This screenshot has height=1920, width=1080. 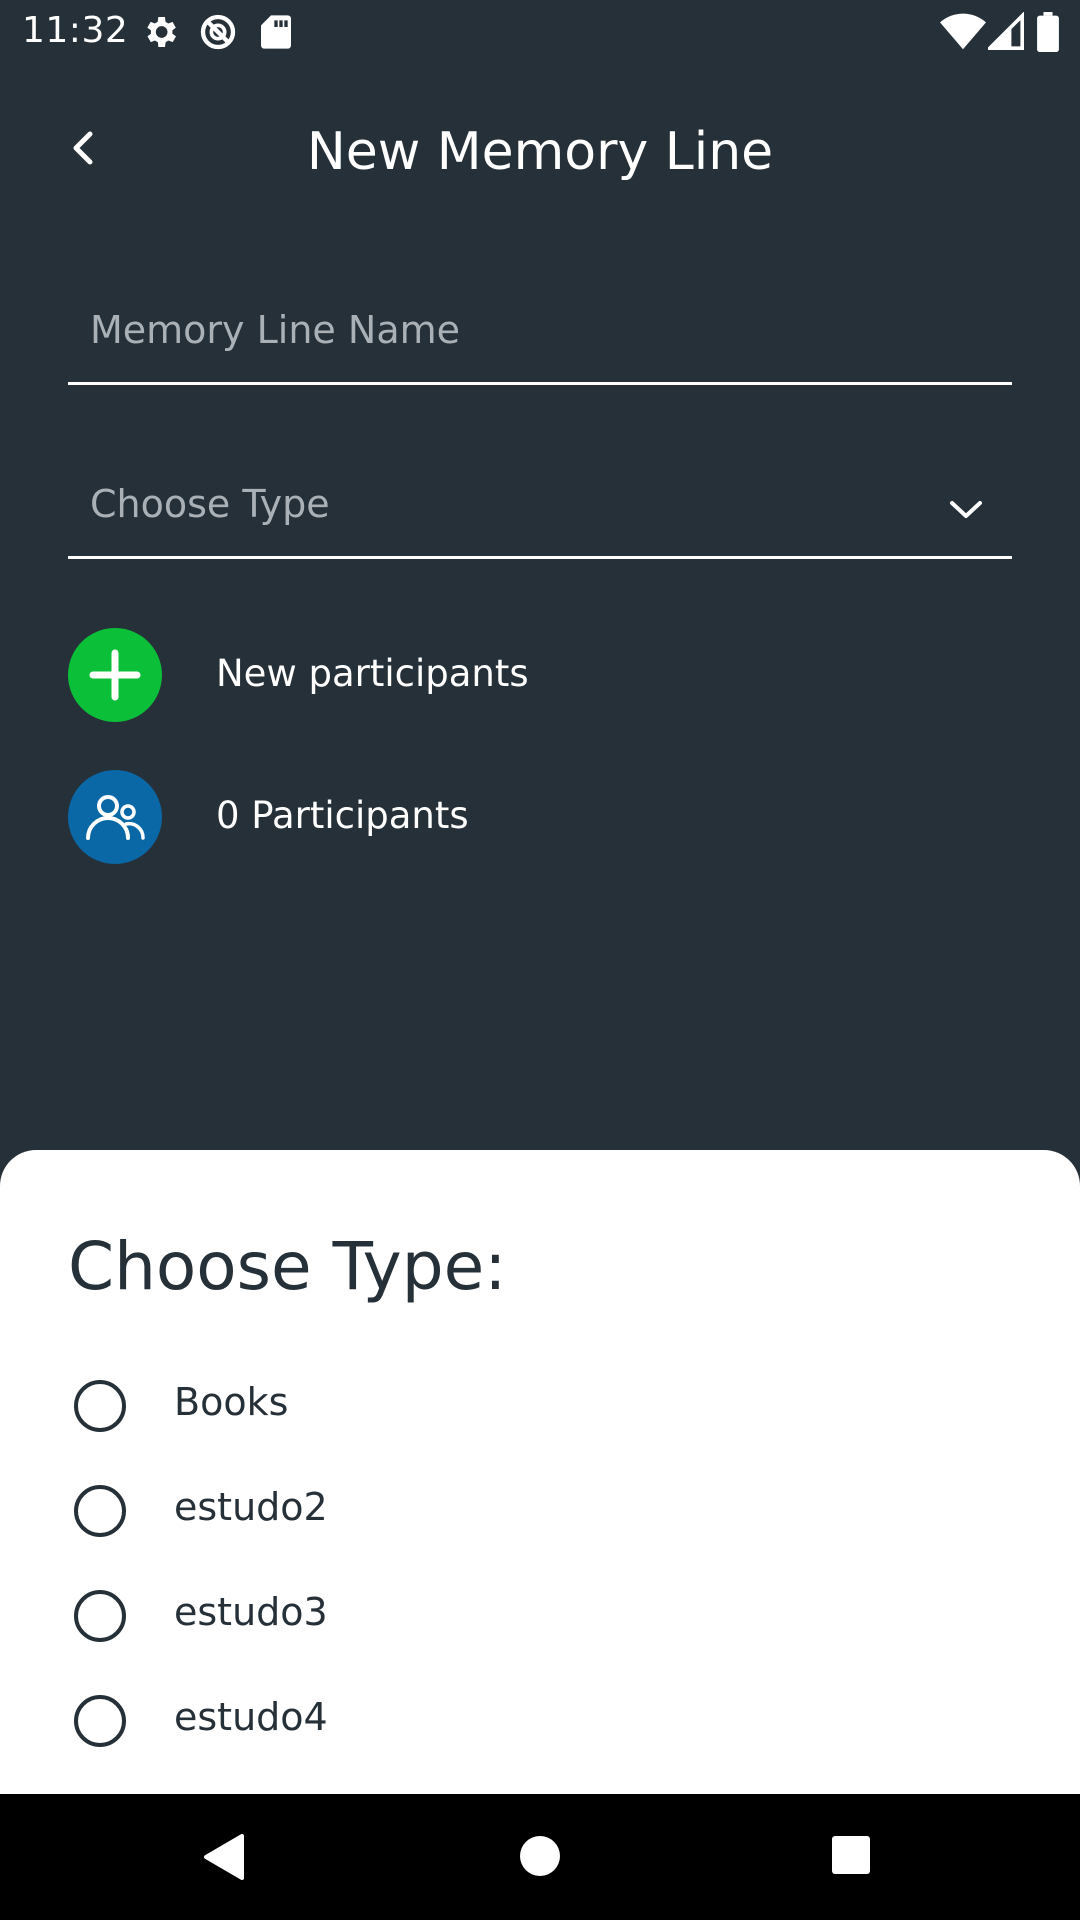 I want to click on option-label: estudo2, so click(x=251, y=1507).